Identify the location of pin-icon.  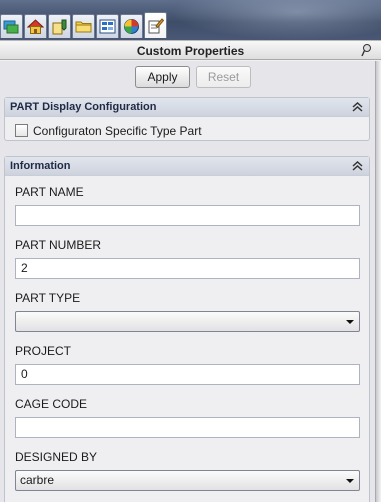
(368, 50).